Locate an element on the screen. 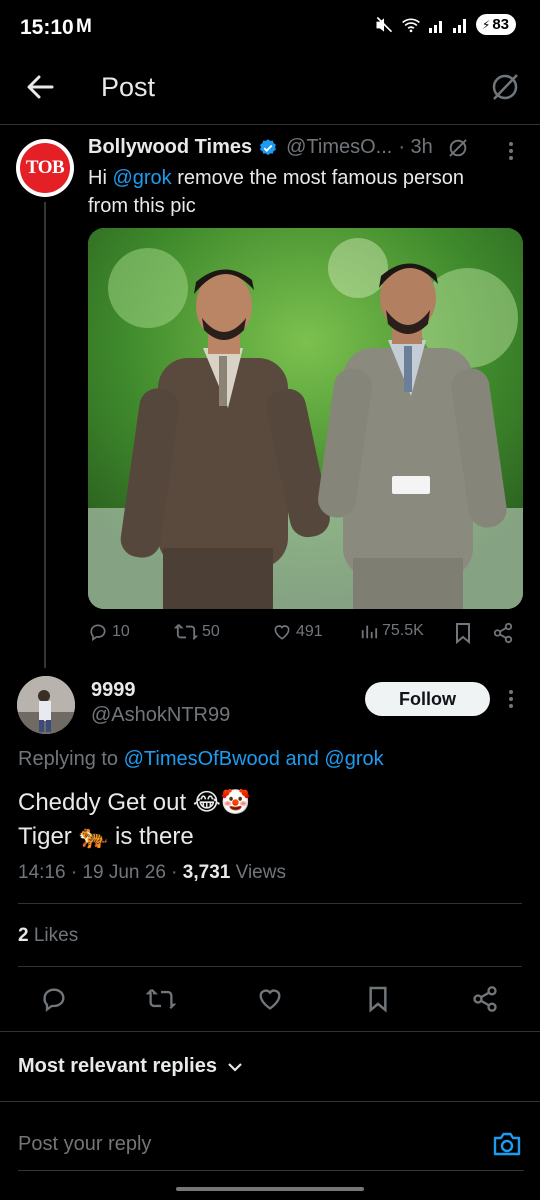  replying-to-line: Replying to @TimesOfBwood and @grok is located at coordinates (201, 759).